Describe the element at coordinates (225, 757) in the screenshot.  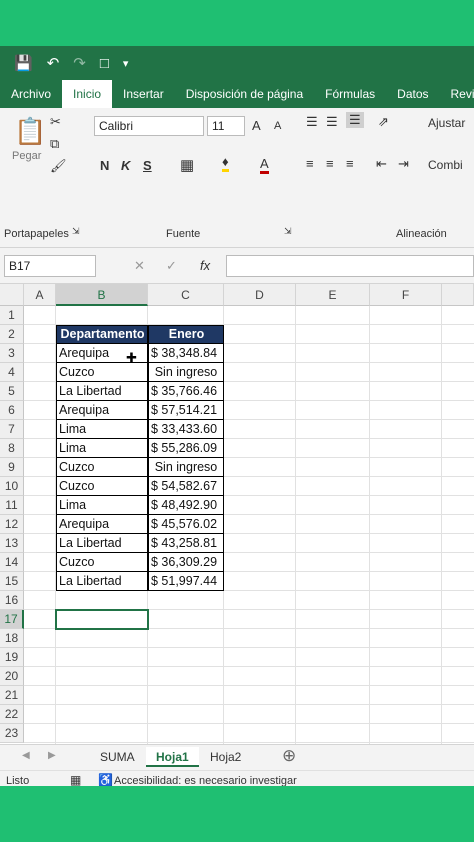
I see `sheet-tab-hoja2: Hoja2` at that location.